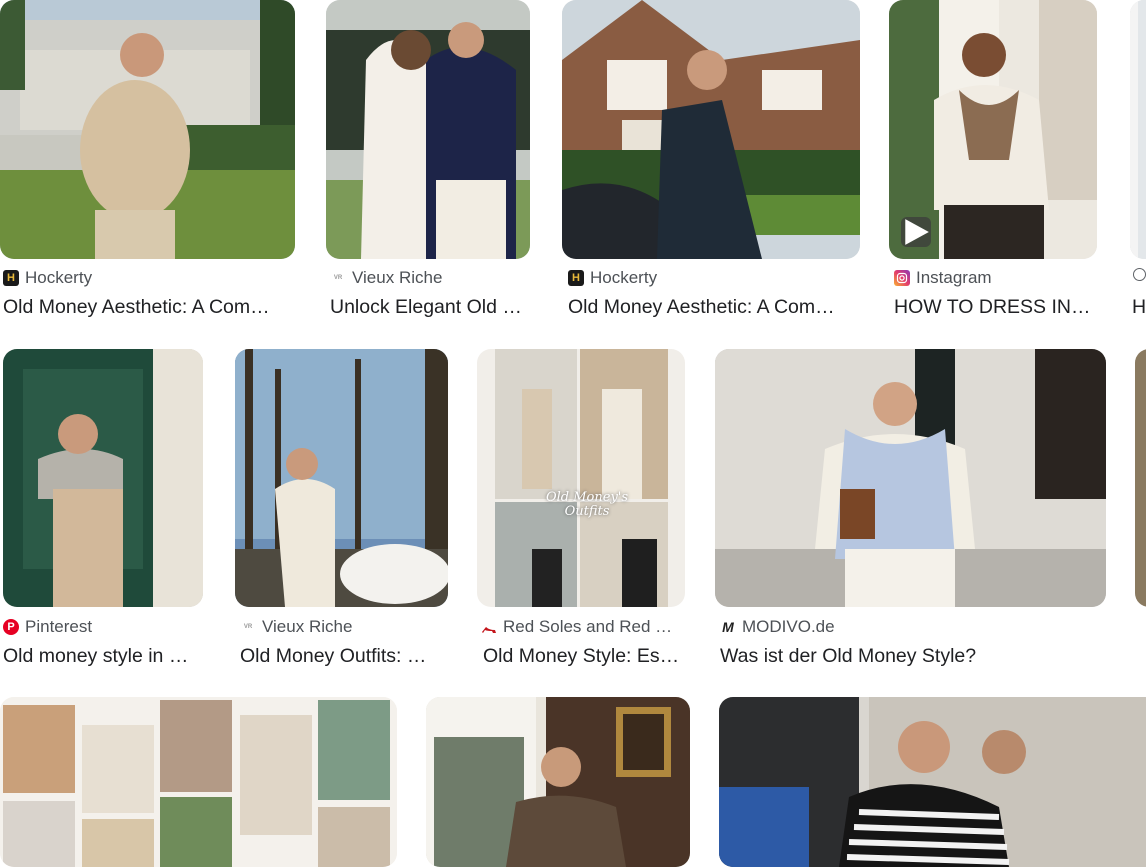  Describe the element at coordinates (788, 626) in the screenshot. I see `result-source: MODIVO.de` at that location.